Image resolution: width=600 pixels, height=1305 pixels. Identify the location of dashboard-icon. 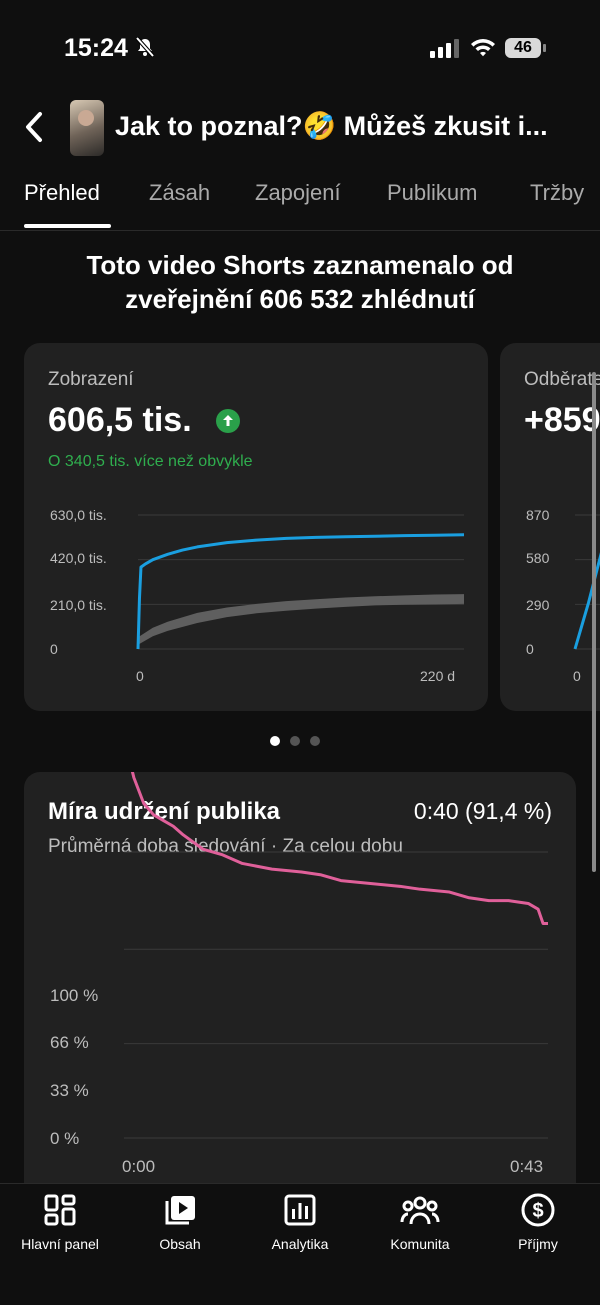
(60, 1210).